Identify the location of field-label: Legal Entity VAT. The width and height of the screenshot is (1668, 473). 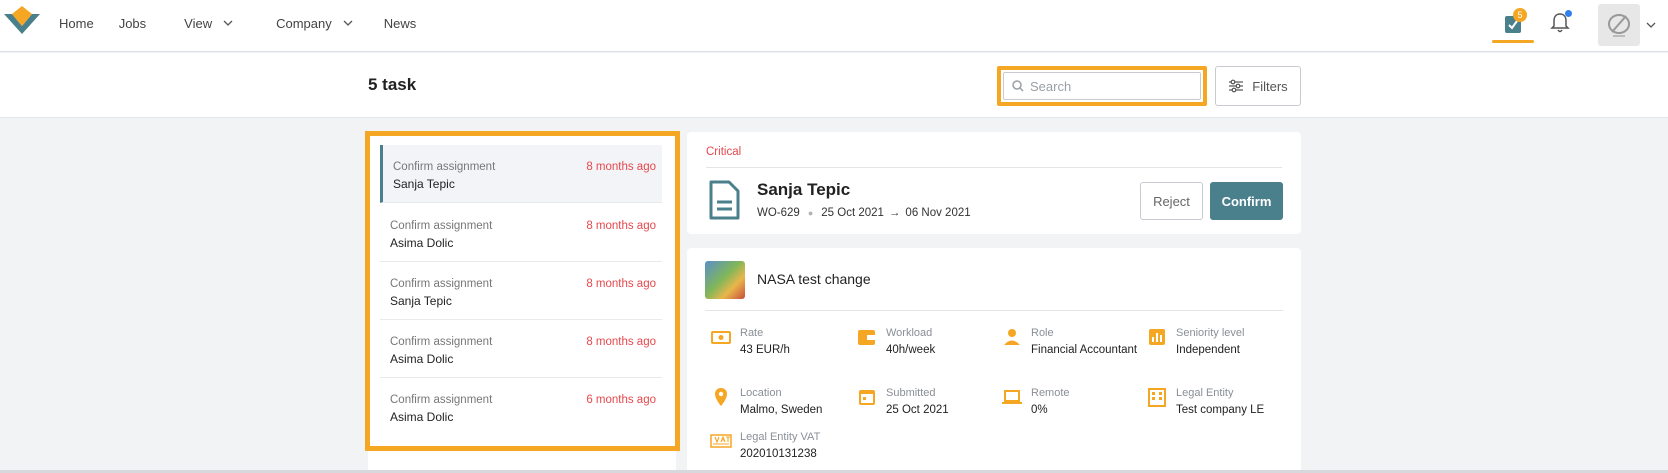
(780, 437).